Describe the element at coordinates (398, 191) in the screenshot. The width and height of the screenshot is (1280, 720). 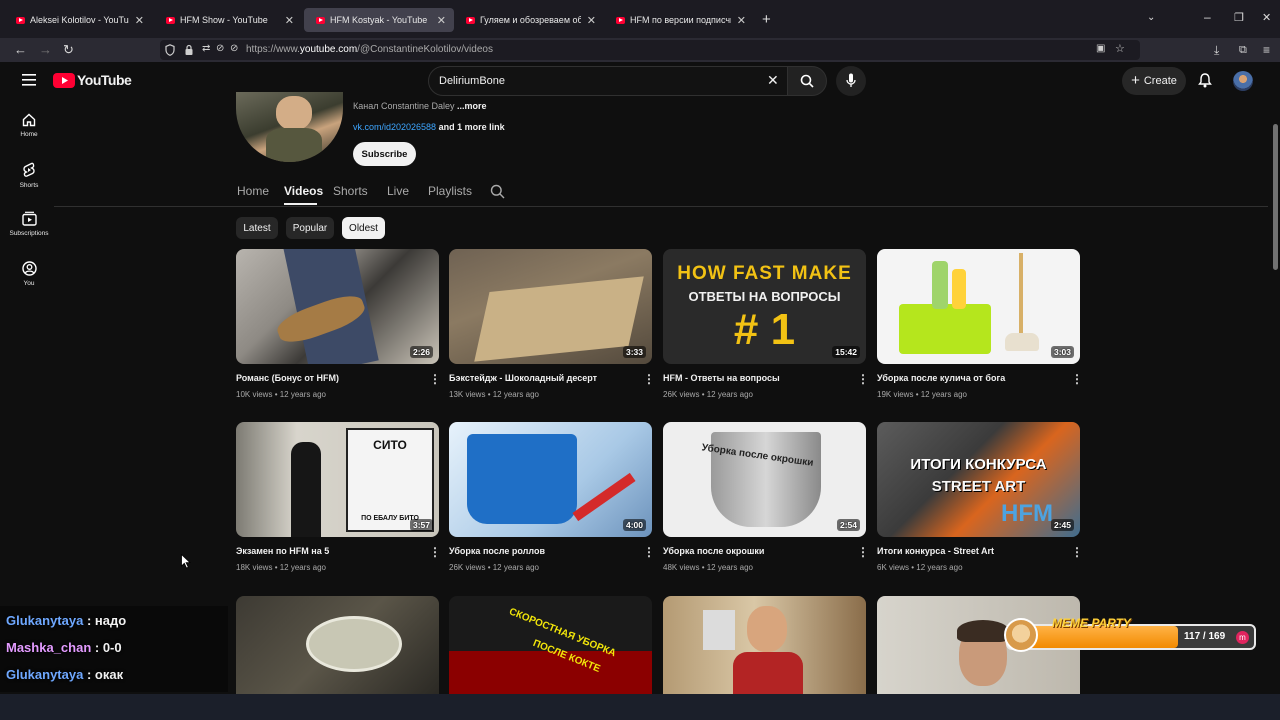
I see `channel-tab-live: Live` at that location.